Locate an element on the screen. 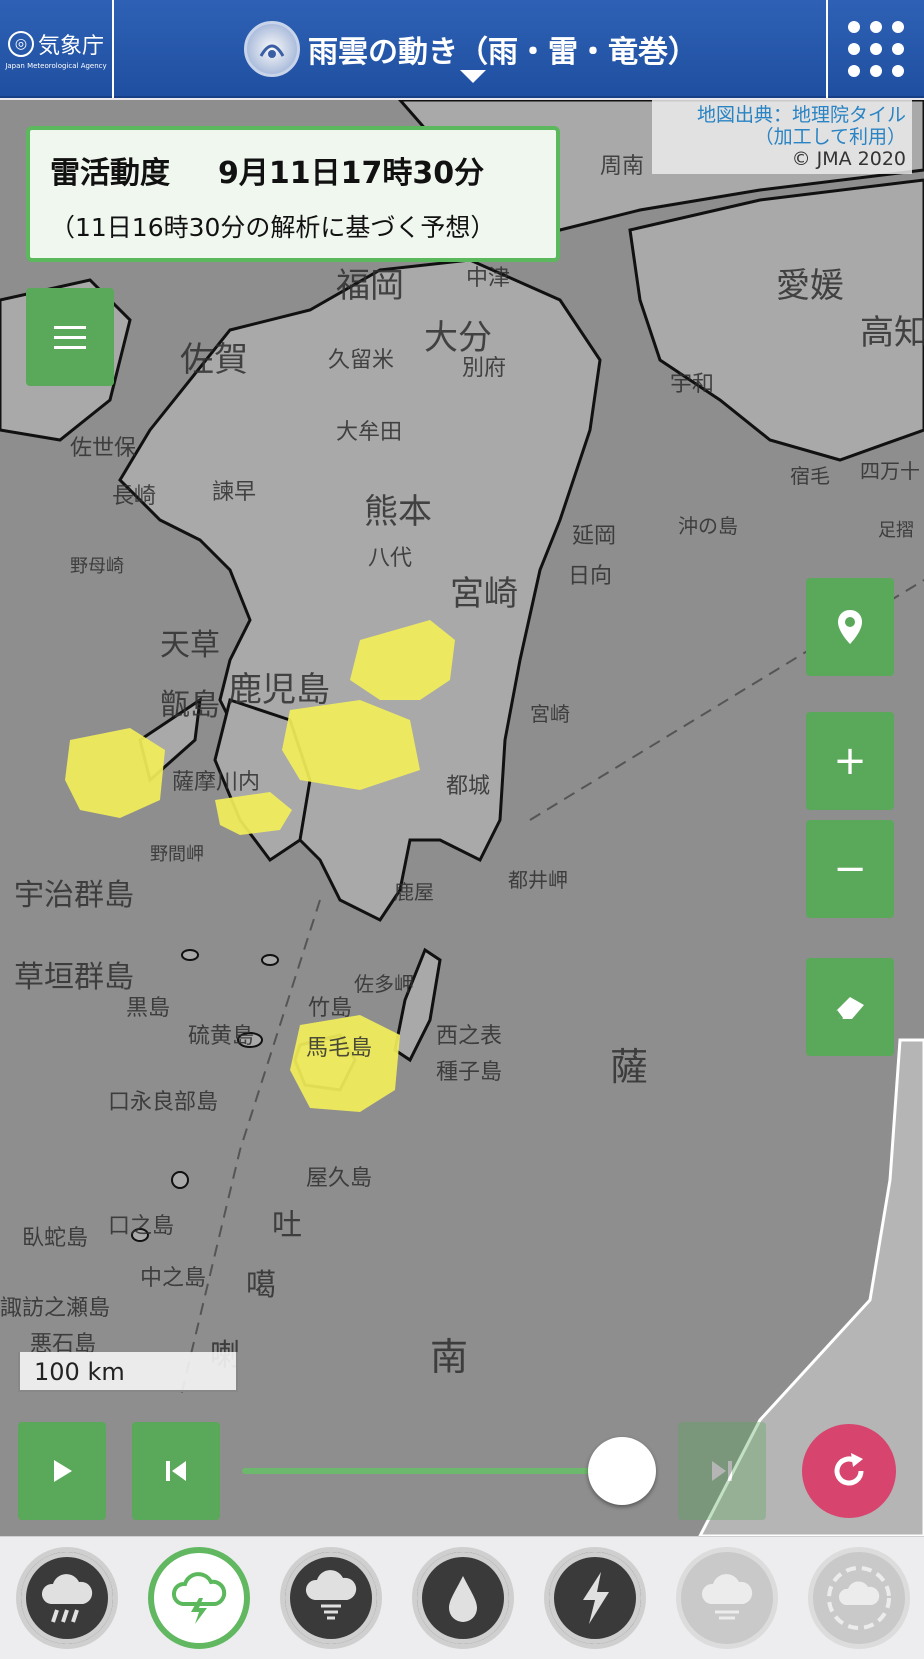 The height and width of the screenshot is (1659, 924). map-label: 佐多岬 is located at coordinates (384, 984).